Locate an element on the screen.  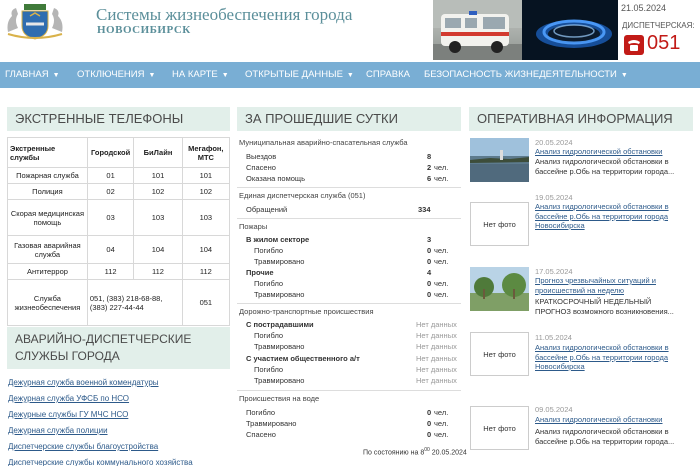
past-day-heading: ЗА ПРОШЕДШИЕ СУТКИ is located at coordinates (349, 119).